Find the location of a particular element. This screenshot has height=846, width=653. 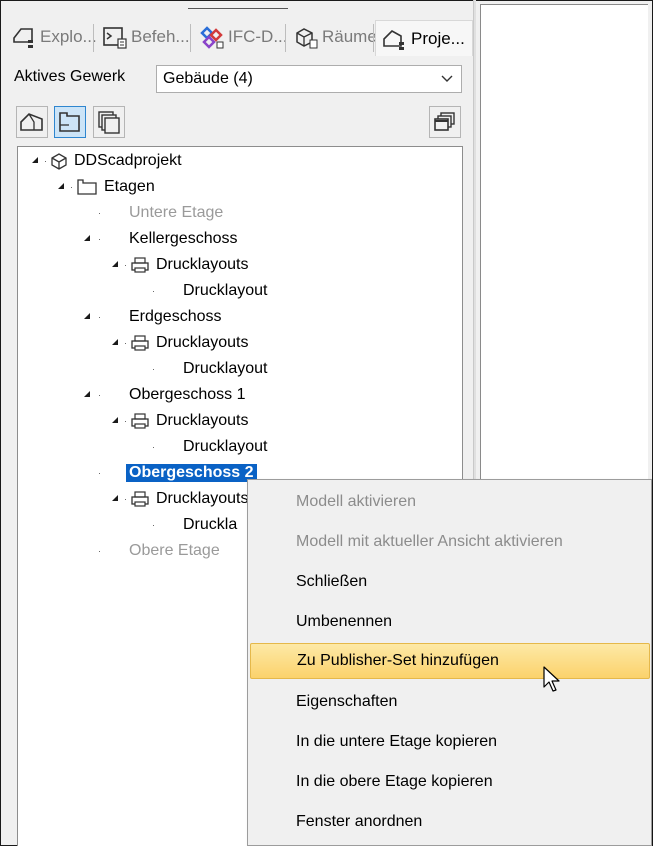

menu-item-untere-etage-kopieren: In die untere Etage kopieren is located at coordinates (450, 742).